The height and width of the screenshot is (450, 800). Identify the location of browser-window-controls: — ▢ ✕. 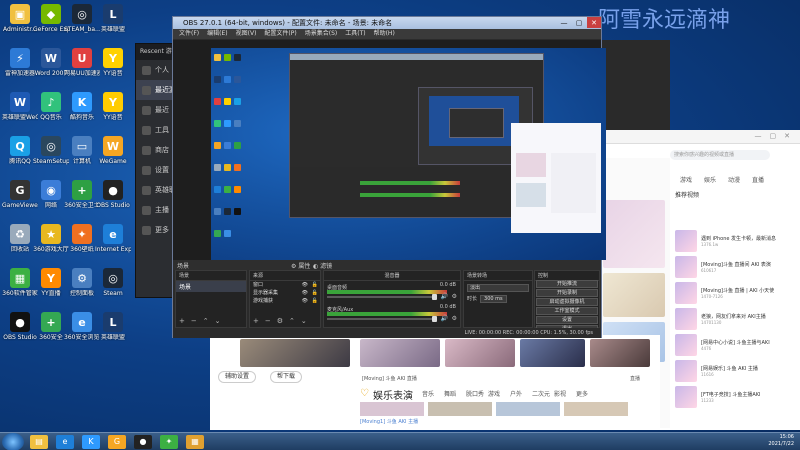
(773, 136).